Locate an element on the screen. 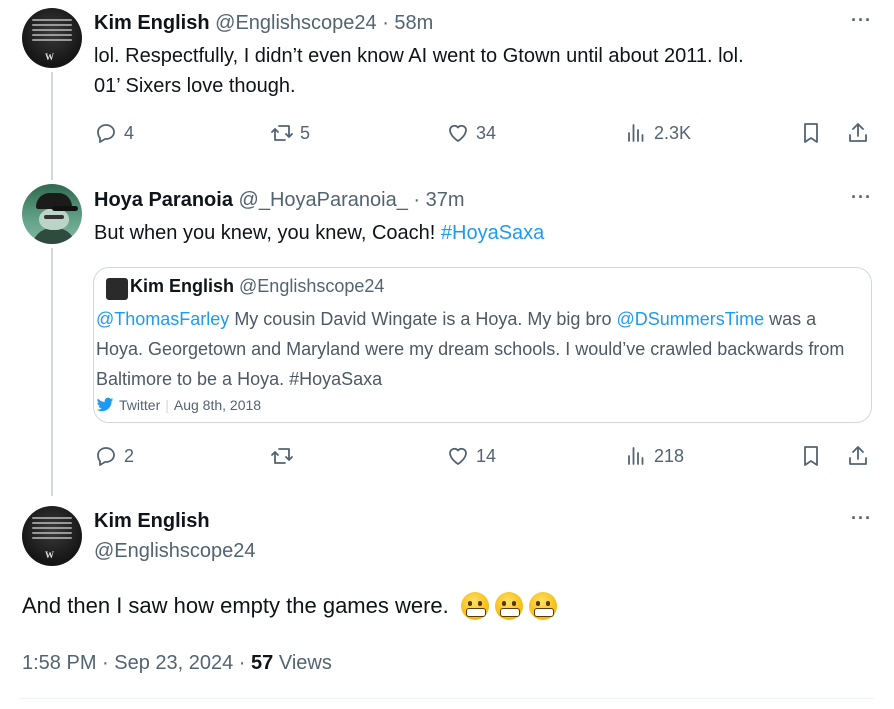  views-number: 57 is located at coordinates (262, 663).